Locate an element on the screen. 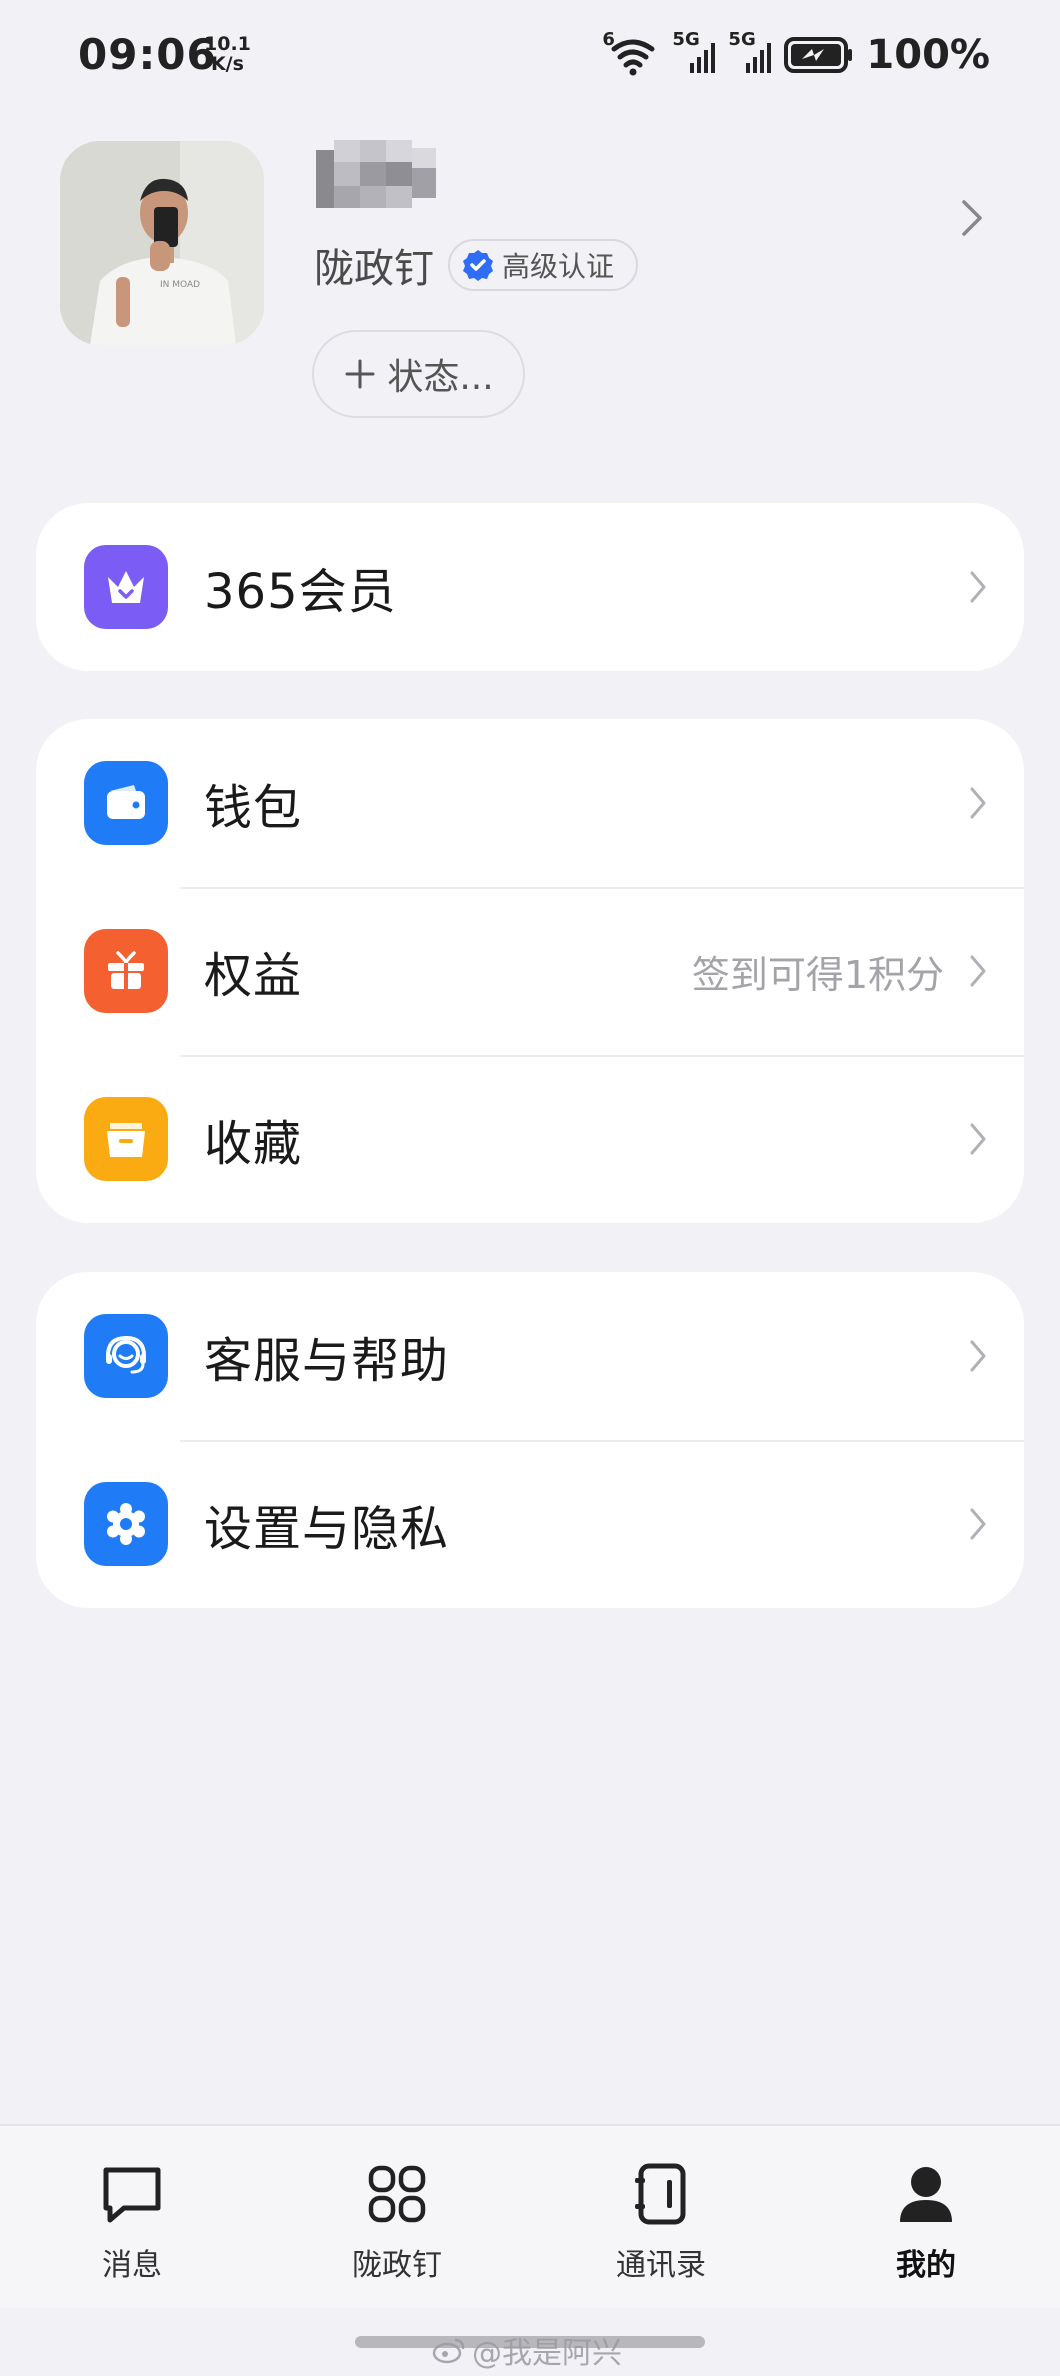  weibo-logo-icon is located at coordinates (449, 2350).